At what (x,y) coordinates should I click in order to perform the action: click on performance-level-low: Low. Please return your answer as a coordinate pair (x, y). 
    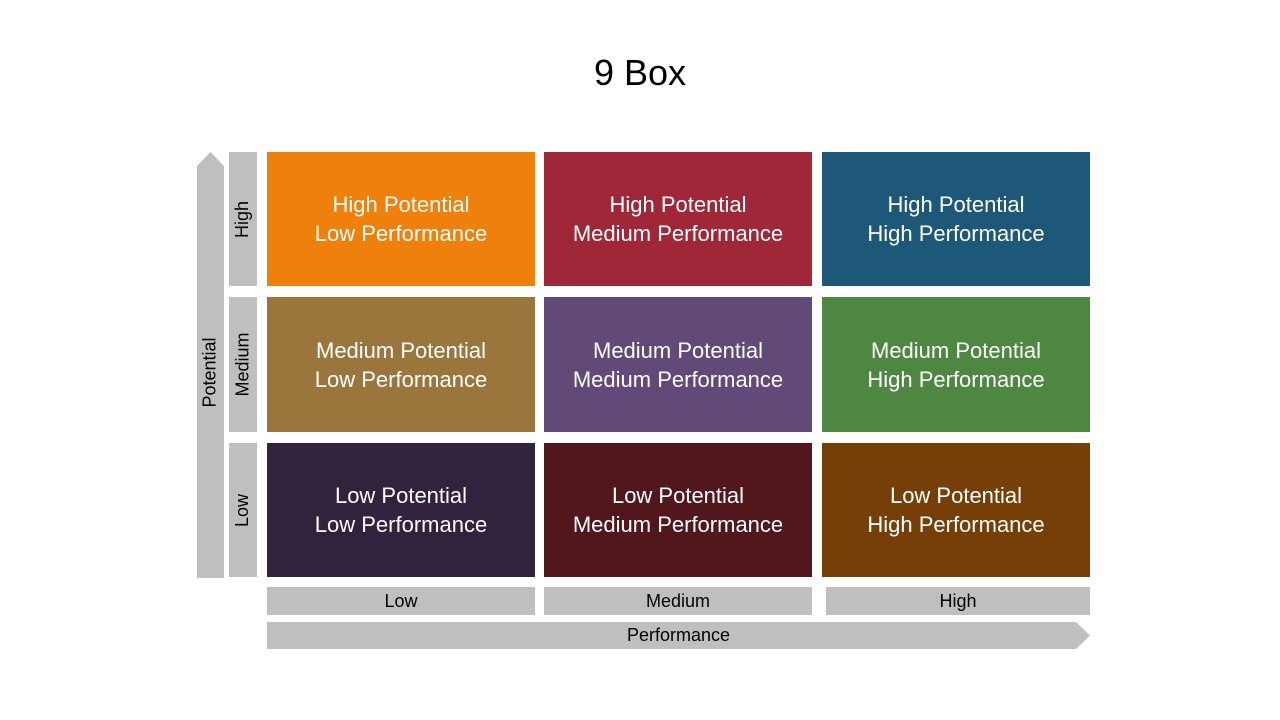
    Looking at the image, I should click on (401, 601).